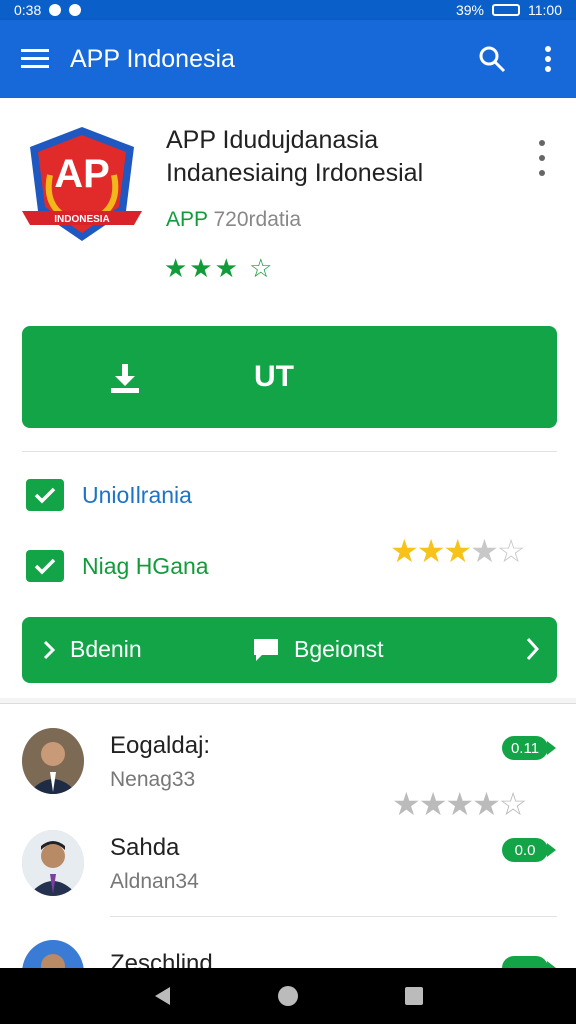  I want to click on review-item: Zeschlind, so click(292, 954).